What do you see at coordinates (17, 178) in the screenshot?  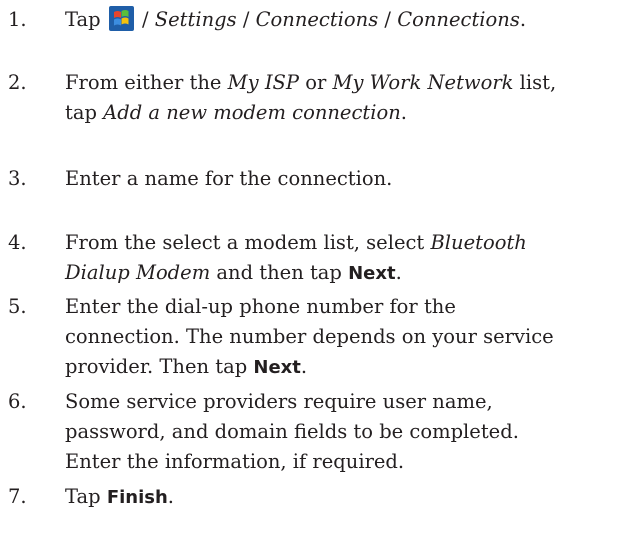 I see `step-number: 3.` at bounding box center [17, 178].